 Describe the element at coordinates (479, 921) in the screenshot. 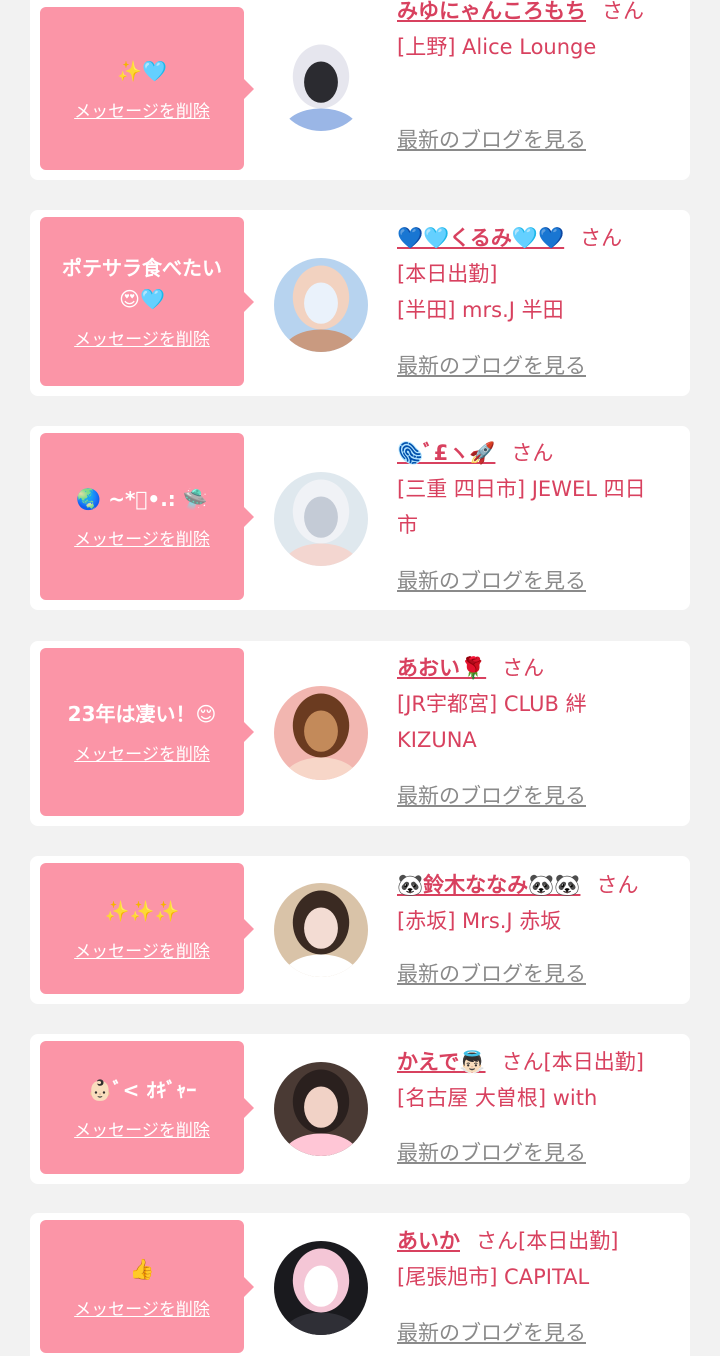

I see `shop-info: [赤坂] Mrs.J 赤坂` at that location.